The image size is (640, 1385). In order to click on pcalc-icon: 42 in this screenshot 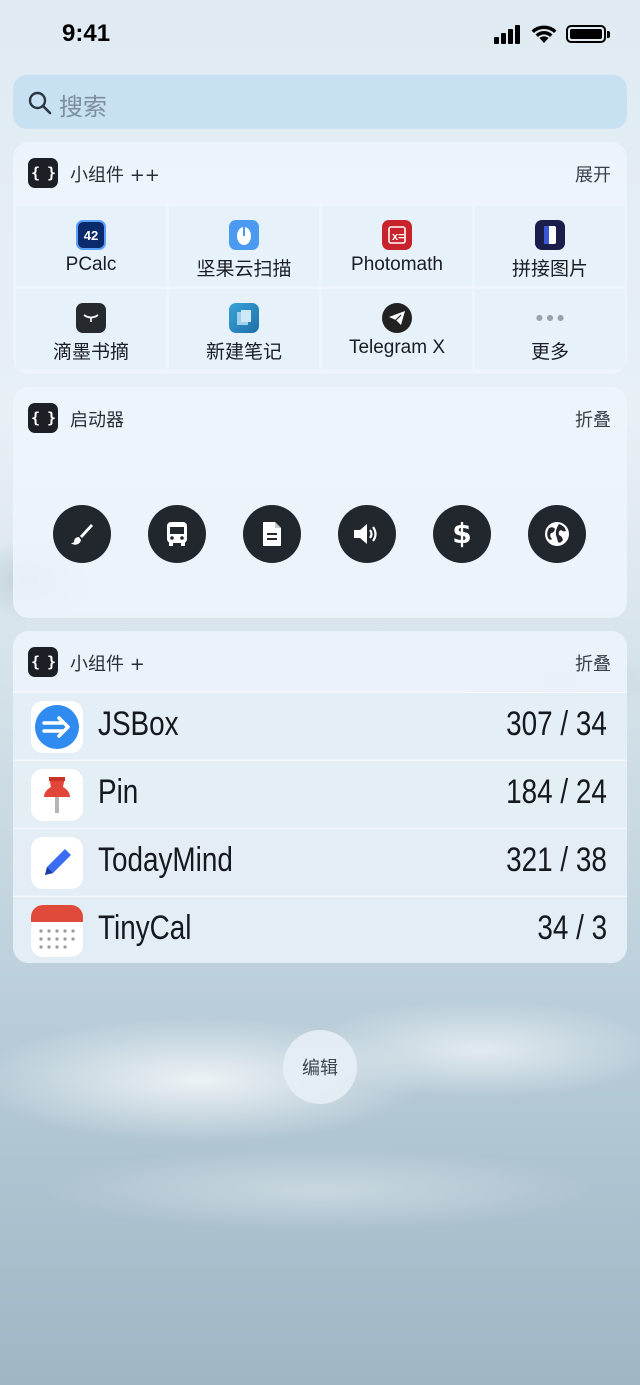, I will do `click(91, 235)`.